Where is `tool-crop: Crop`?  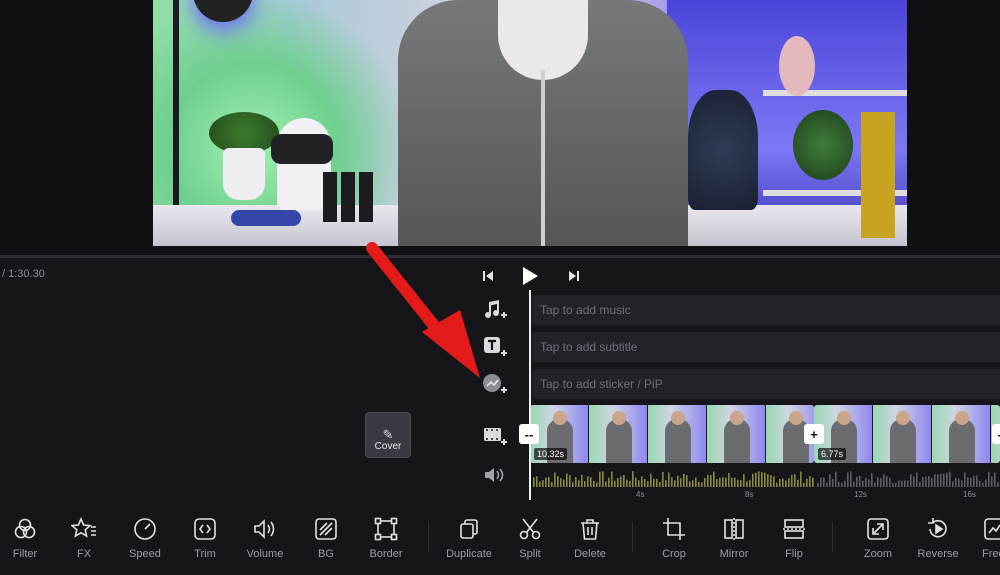 tool-crop: Crop is located at coordinates (674, 541).